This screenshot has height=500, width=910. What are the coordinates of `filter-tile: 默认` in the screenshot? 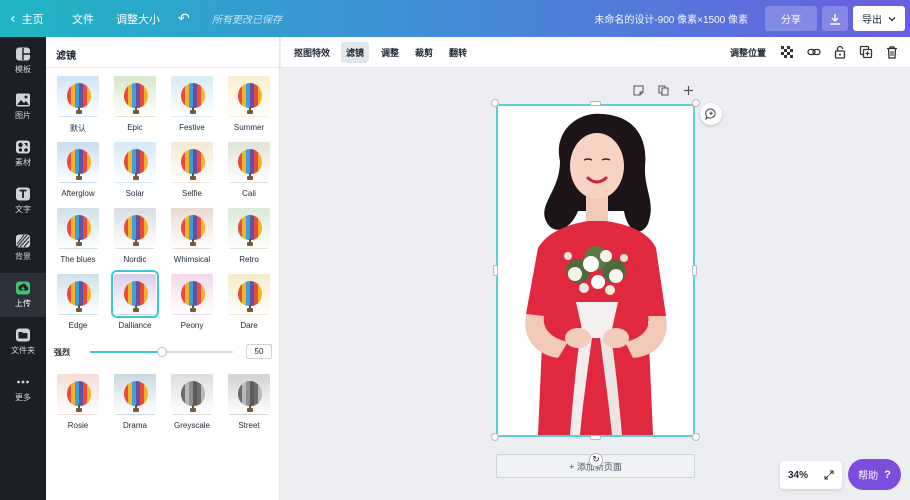 It's located at (78, 104).